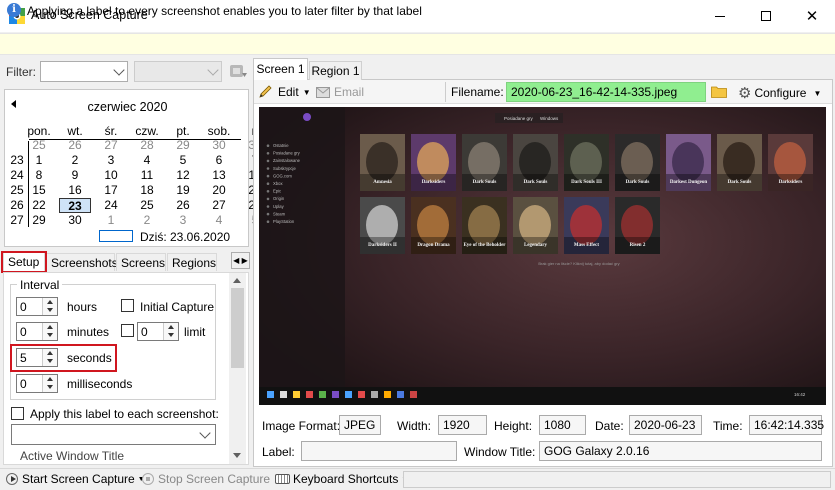  What do you see at coordinates (14, 10) in the screenshot?
I see `info-icon: i` at bounding box center [14, 10].